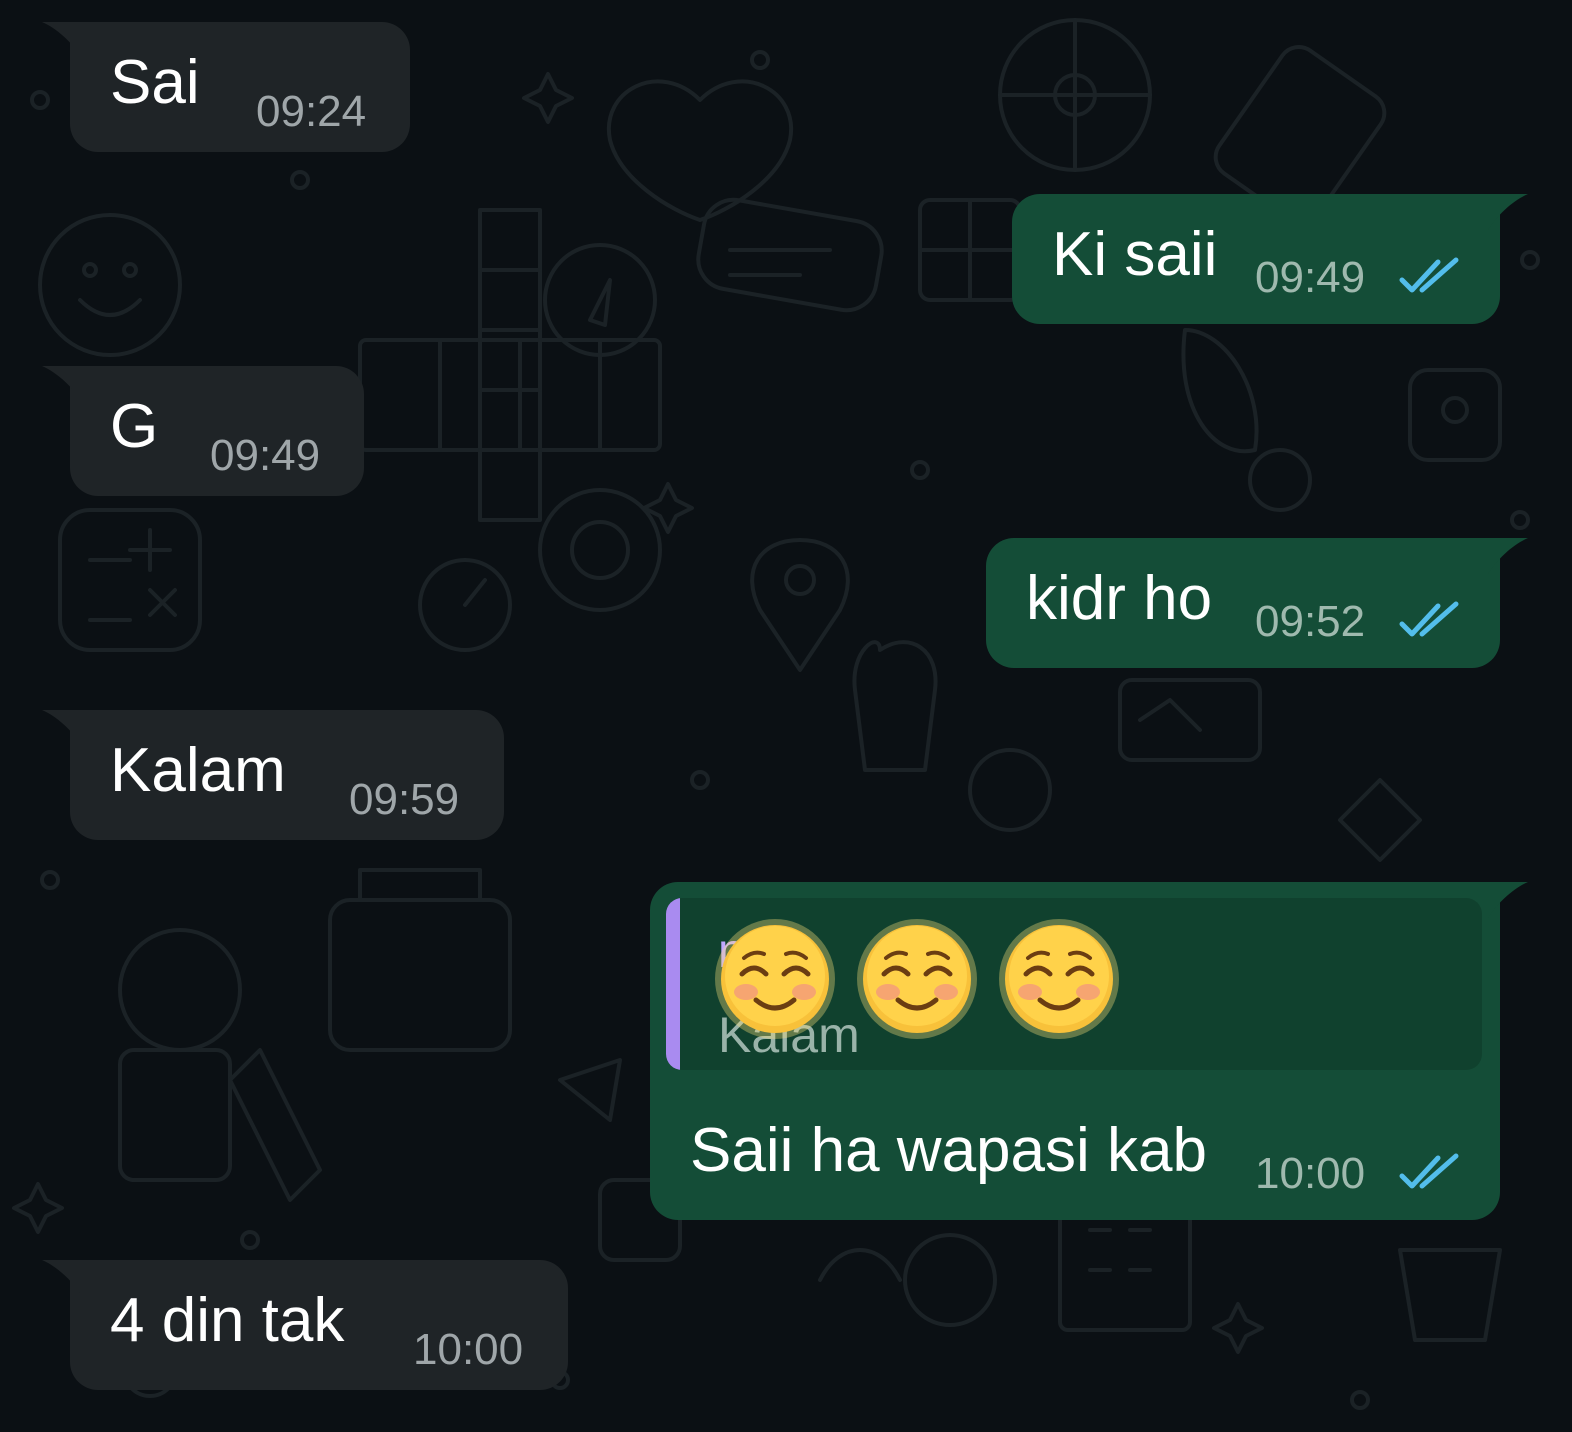 This screenshot has height=1432, width=1572. I want to click on message-text: Ki saii, so click(1135, 254).